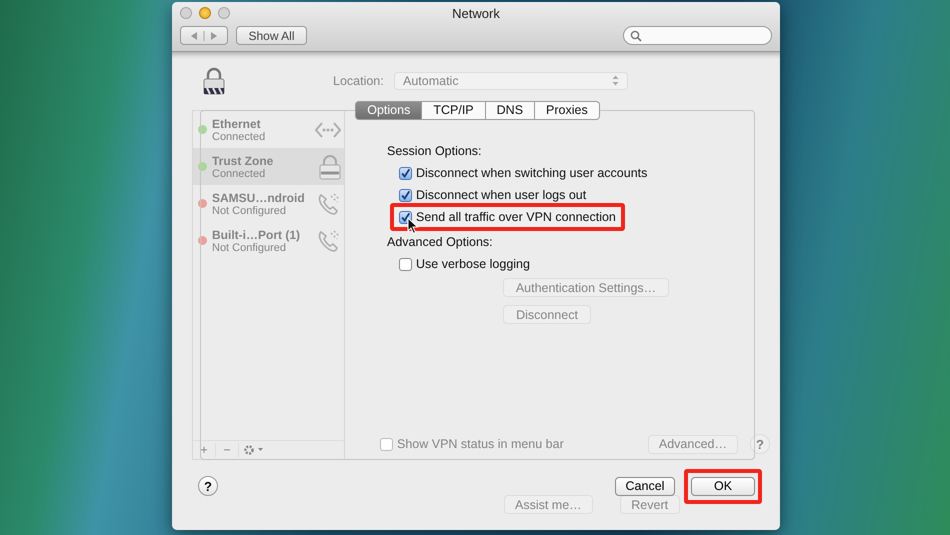 The image size is (950, 535). Describe the element at coordinates (205, 13) in the screenshot. I see `minimize-button` at that location.